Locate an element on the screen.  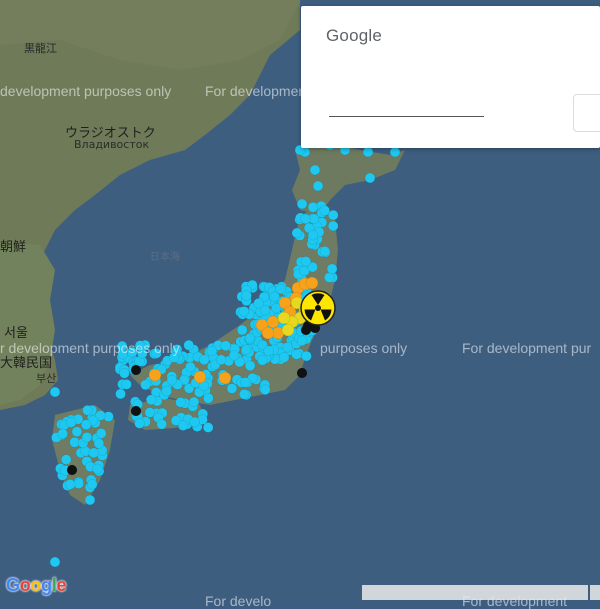
nuclear-plant-marker is located at coordinates (318, 308).